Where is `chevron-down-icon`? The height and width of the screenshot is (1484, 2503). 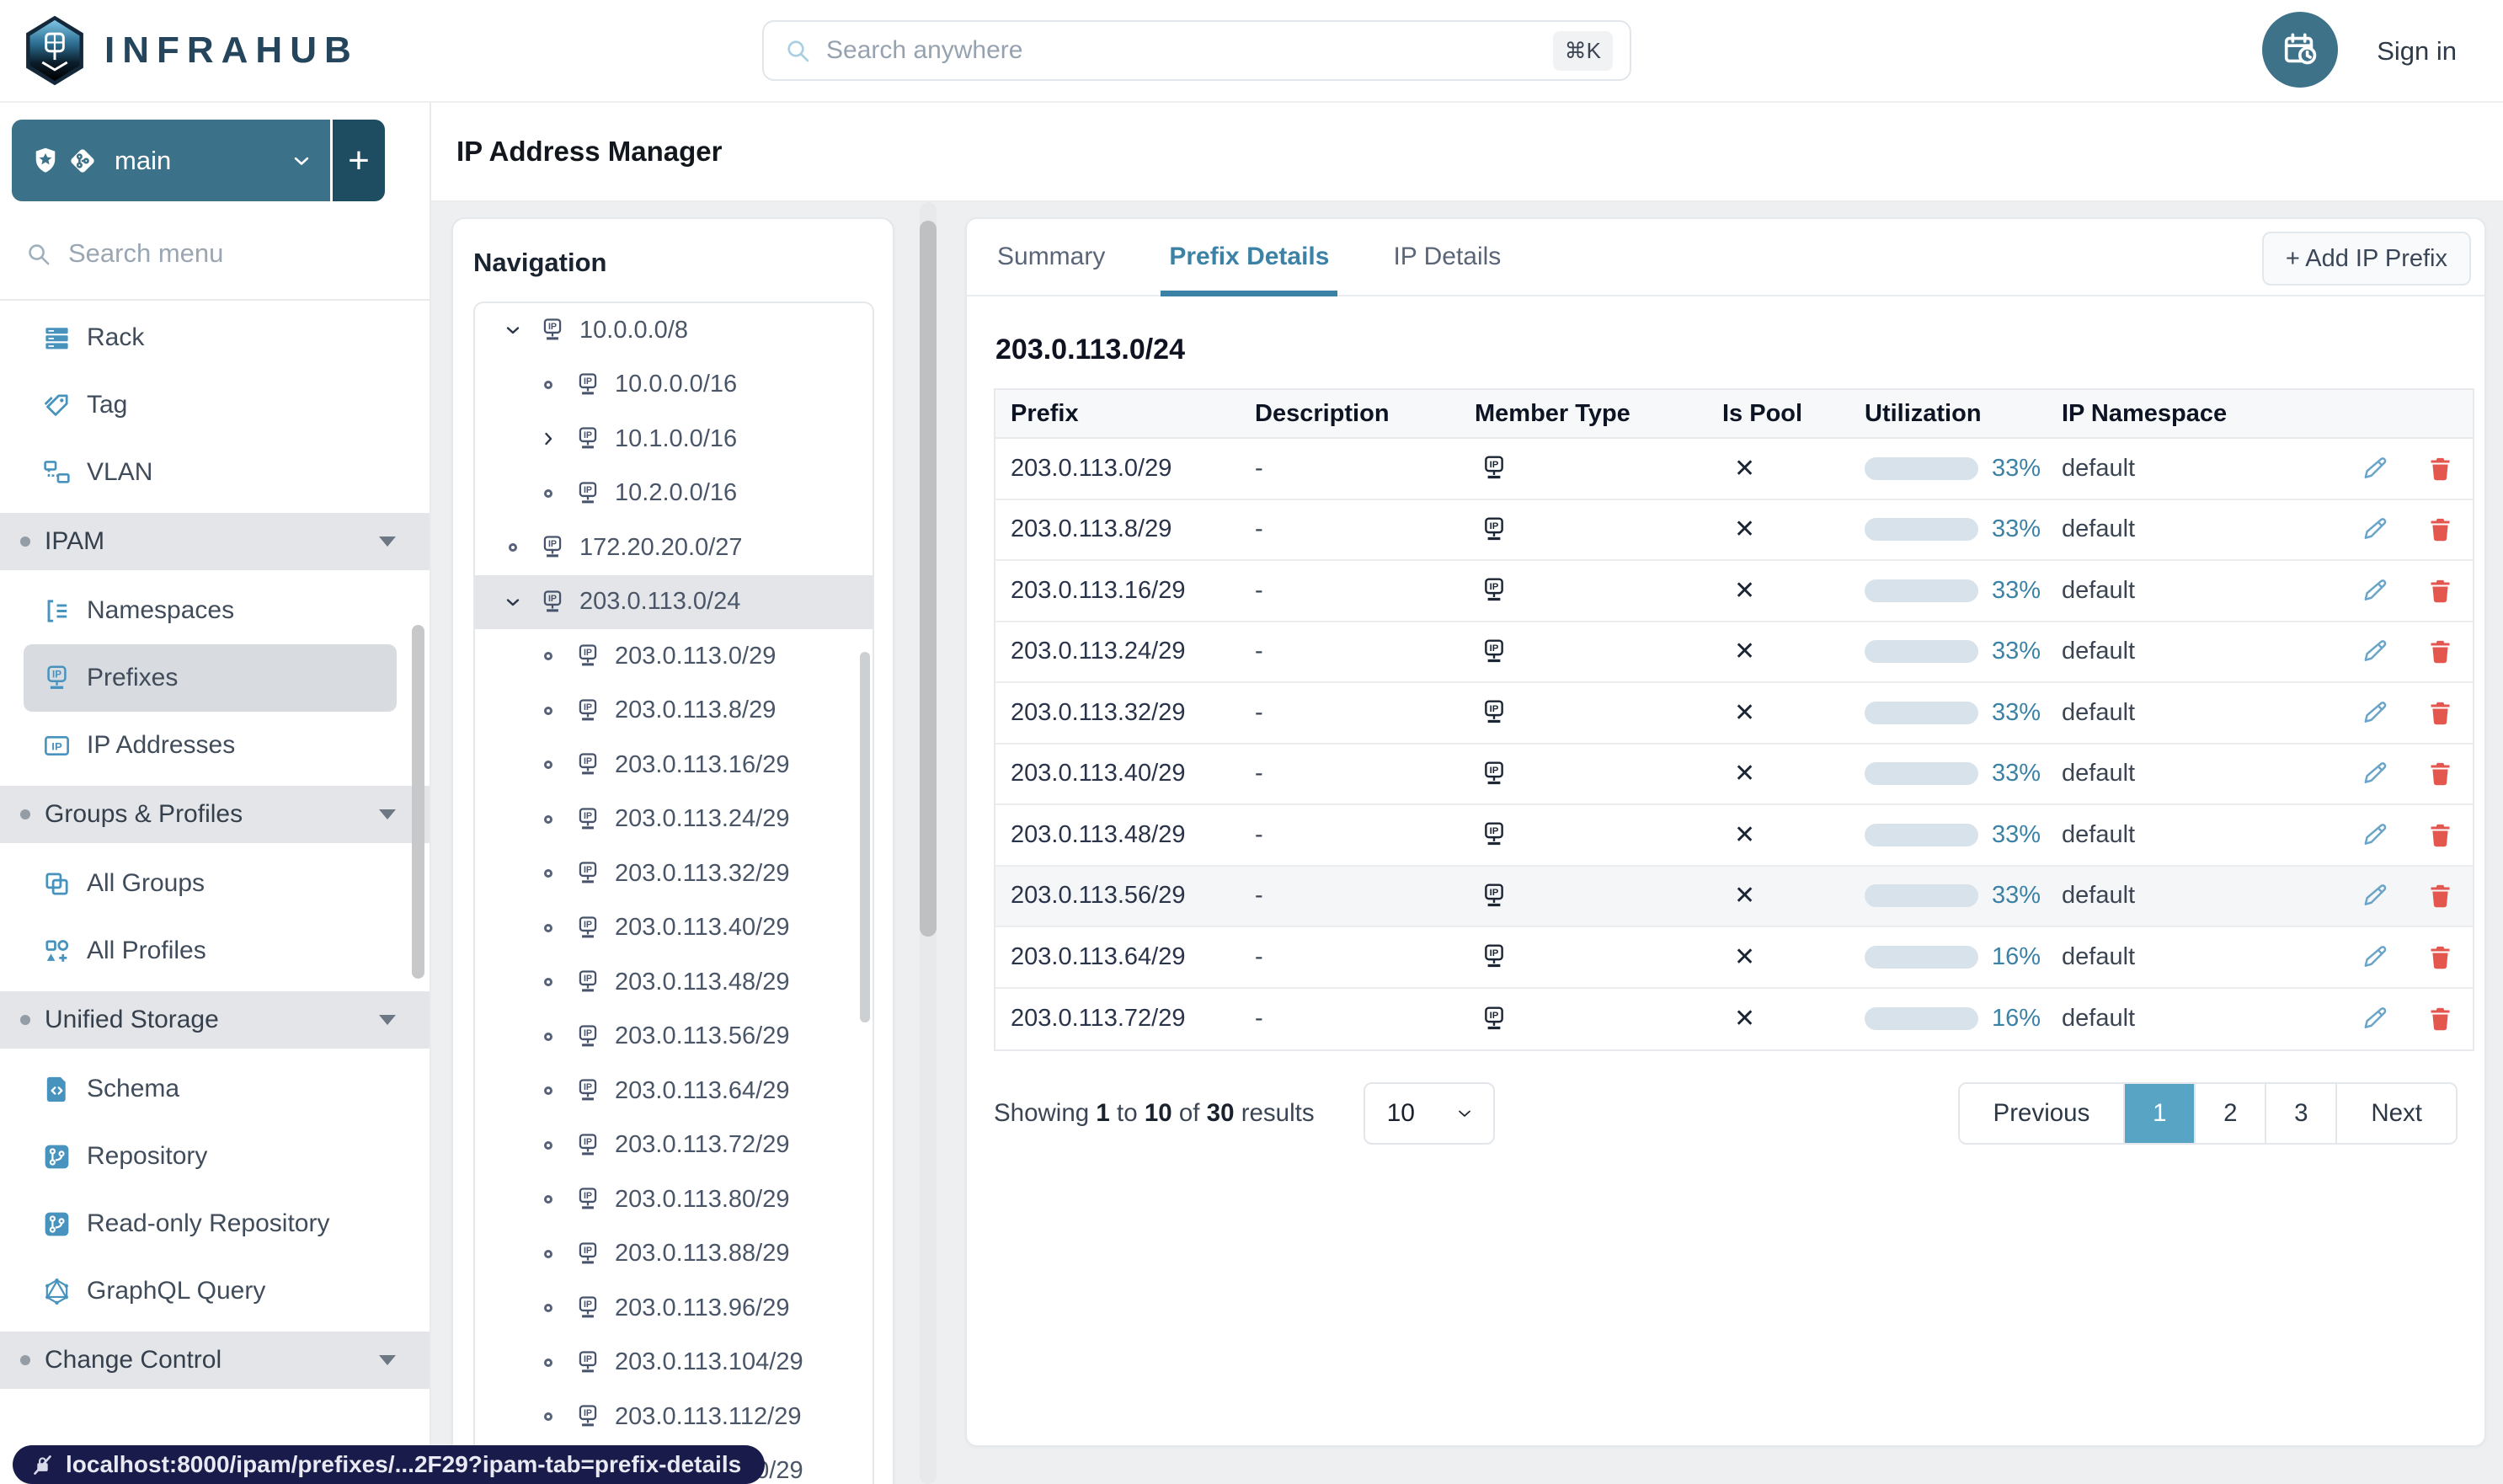 chevron-down-icon is located at coordinates (387, 1020).